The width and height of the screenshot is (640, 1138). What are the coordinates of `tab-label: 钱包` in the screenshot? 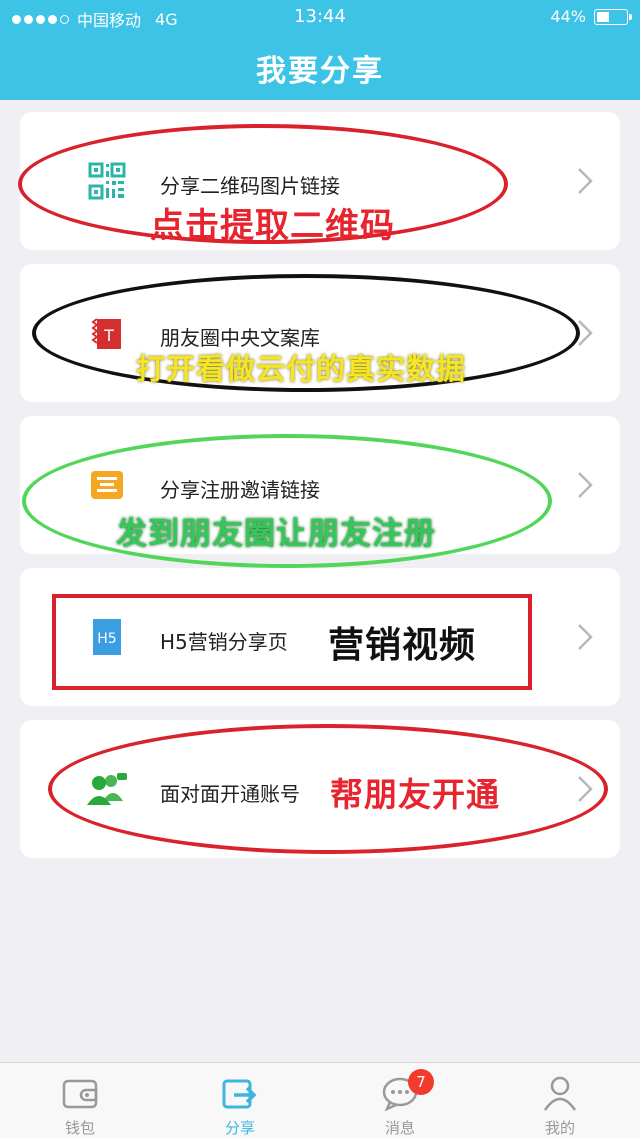 It's located at (79, 1128).